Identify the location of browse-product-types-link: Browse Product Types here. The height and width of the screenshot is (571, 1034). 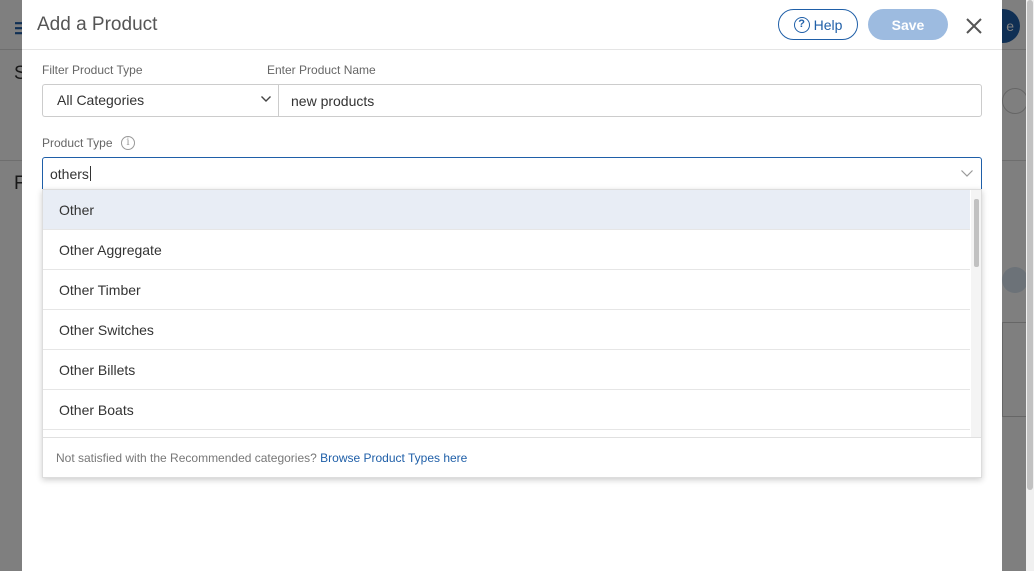
(393, 458).